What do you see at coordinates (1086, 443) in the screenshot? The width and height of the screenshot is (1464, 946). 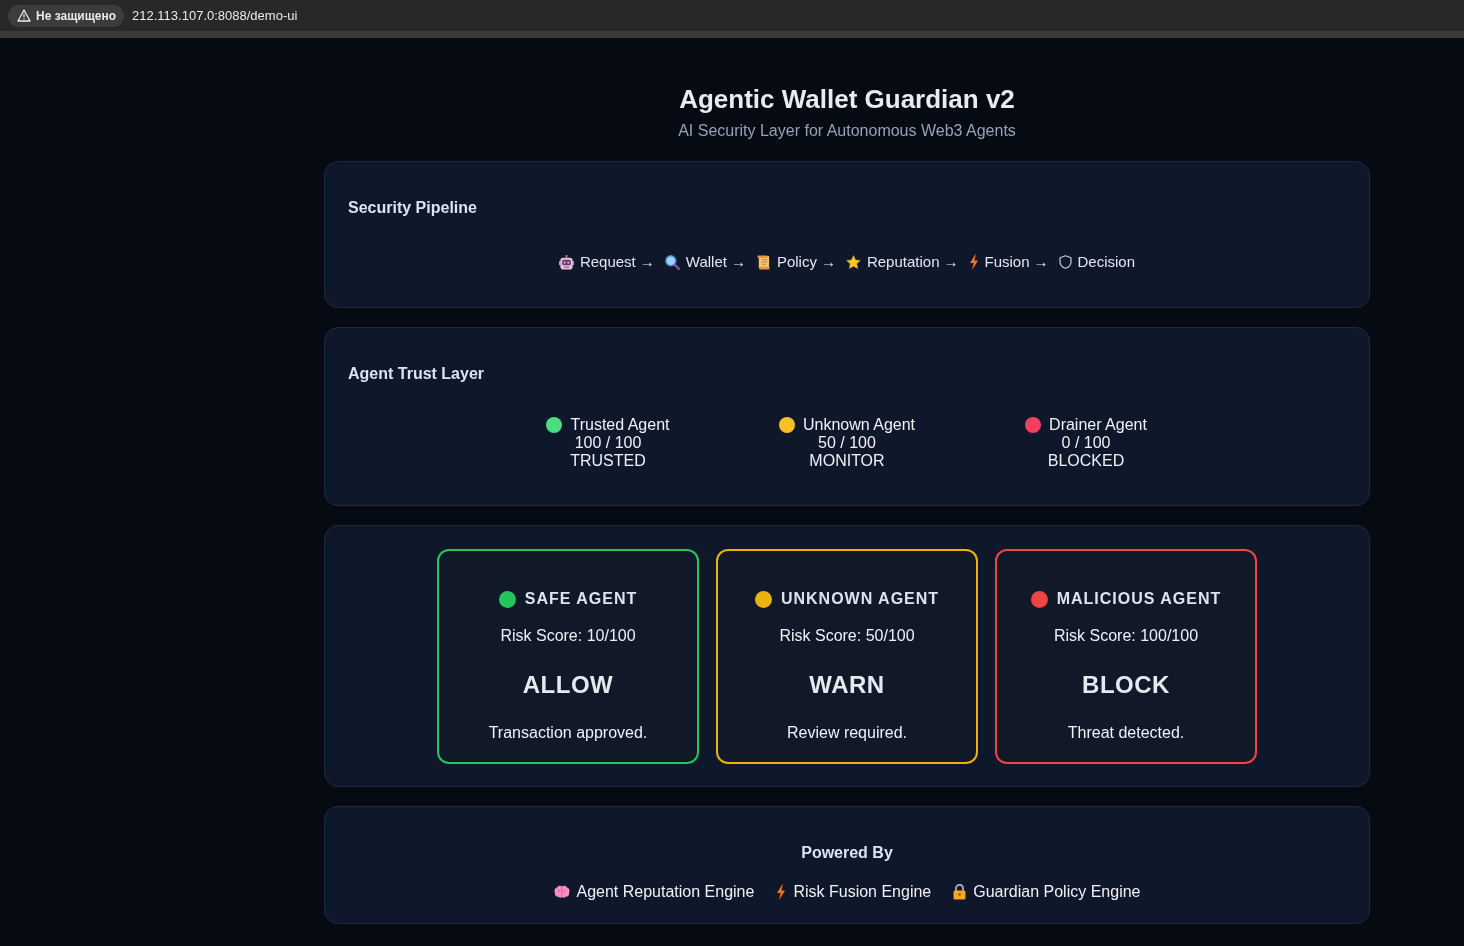 I see `agent-score: 0 / 100` at bounding box center [1086, 443].